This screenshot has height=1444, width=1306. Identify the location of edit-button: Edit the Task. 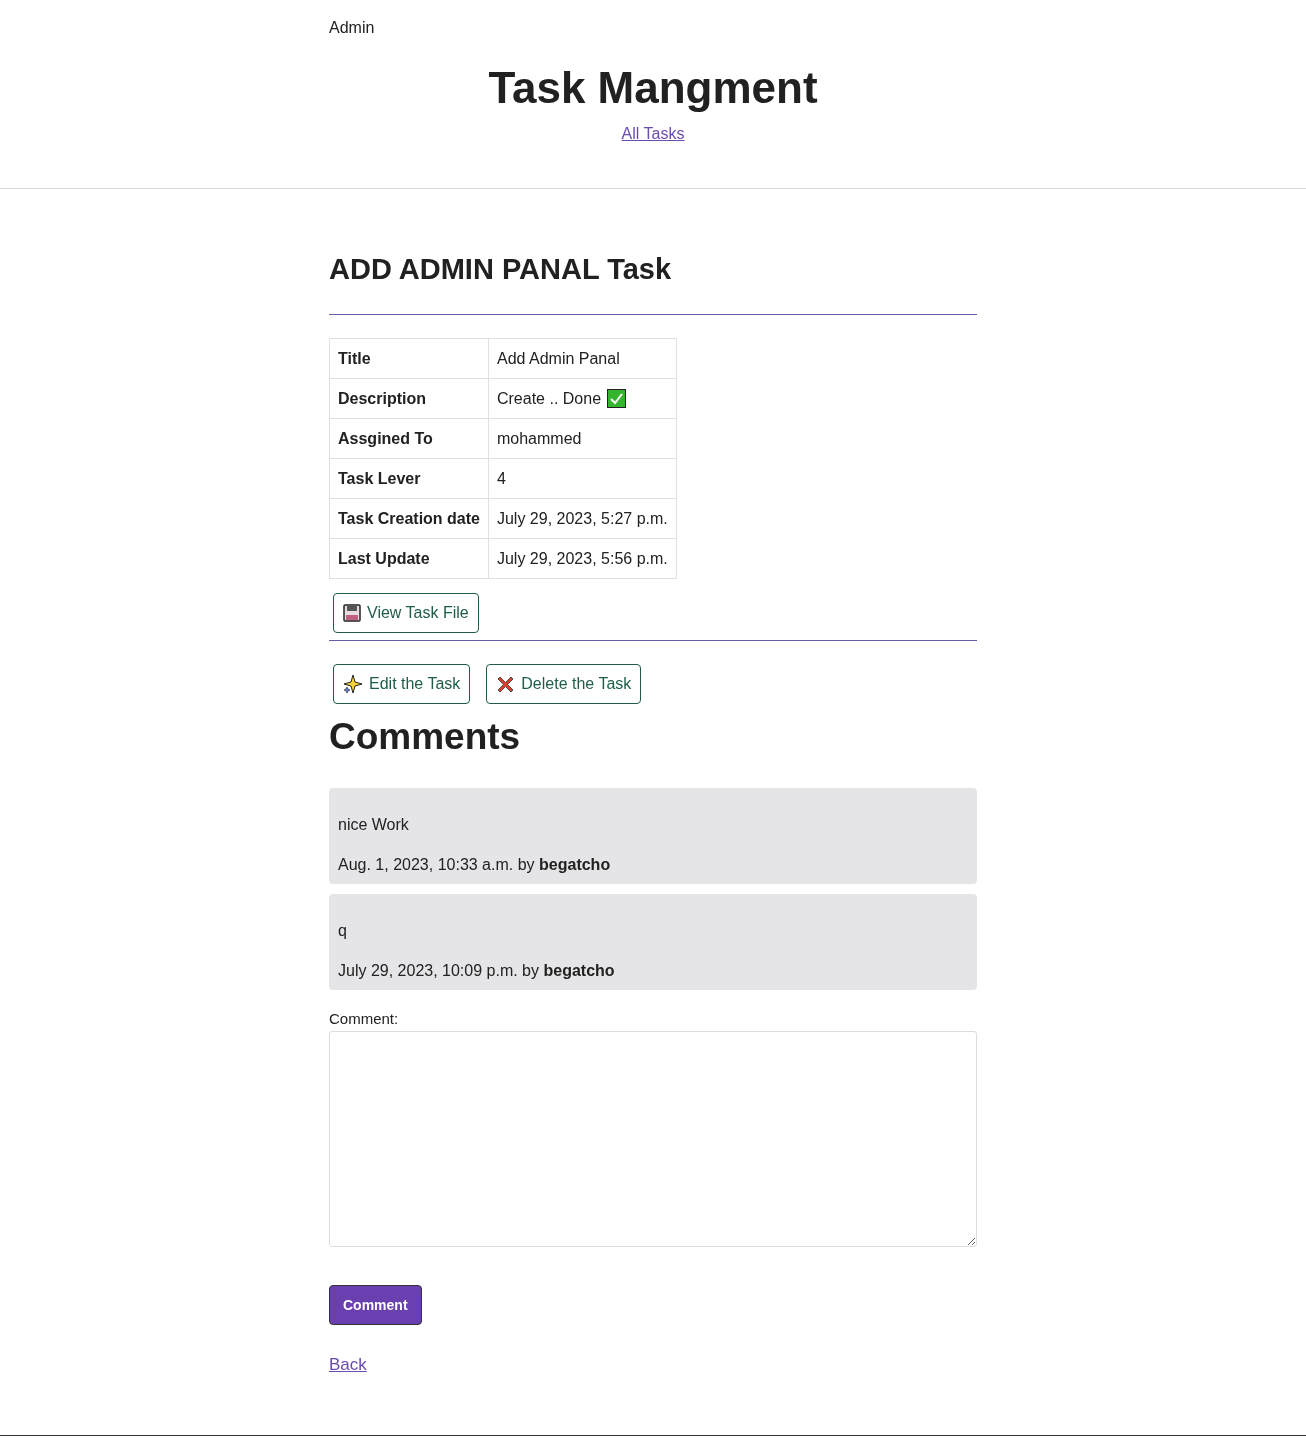
(402, 684).